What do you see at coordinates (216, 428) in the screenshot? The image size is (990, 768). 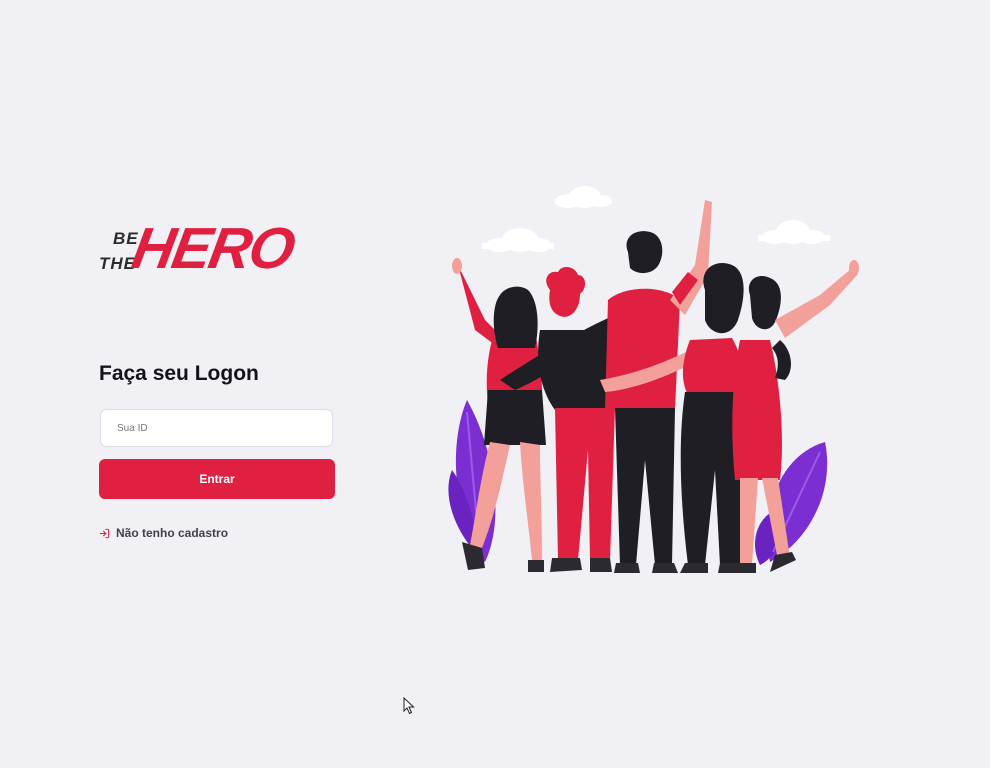 I see `id-input` at bounding box center [216, 428].